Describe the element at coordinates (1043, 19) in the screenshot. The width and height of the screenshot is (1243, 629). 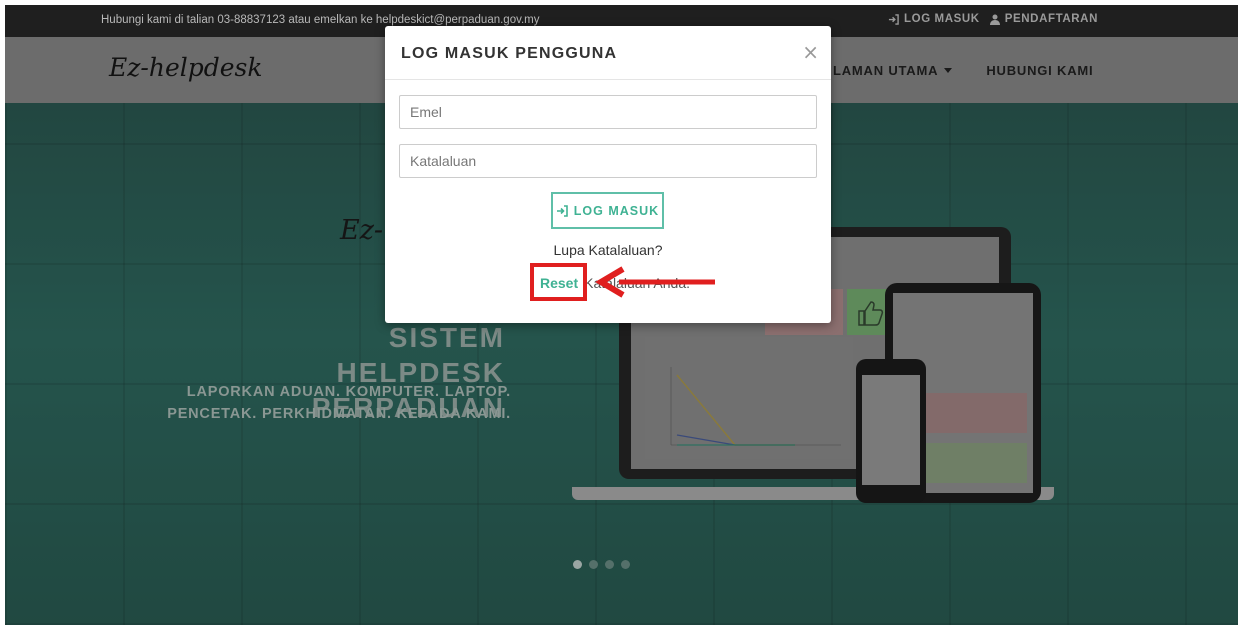
I see `register-link: PENDAFTARAN` at that location.